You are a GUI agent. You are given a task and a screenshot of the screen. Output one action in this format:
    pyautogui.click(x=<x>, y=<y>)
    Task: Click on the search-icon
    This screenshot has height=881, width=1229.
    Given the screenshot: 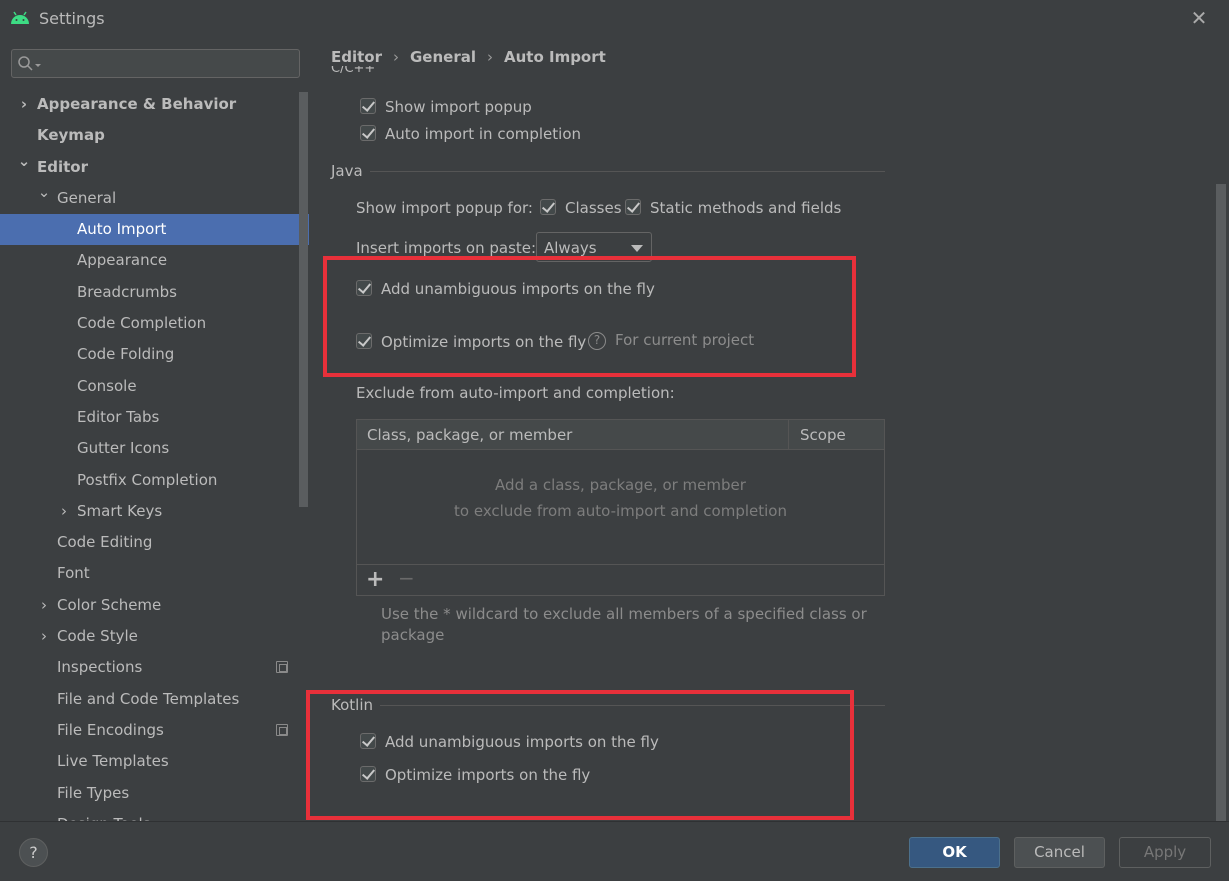 What is the action you would take?
    pyautogui.click(x=29, y=63)
    